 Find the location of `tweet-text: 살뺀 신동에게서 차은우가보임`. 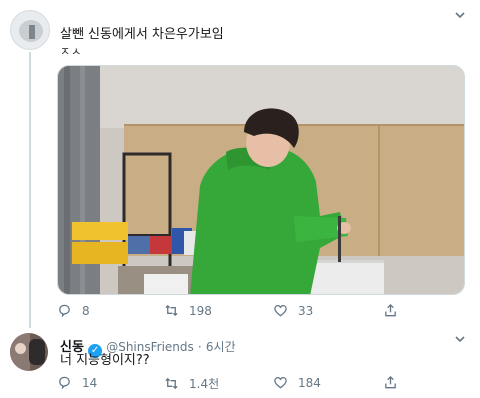

tweet-text: 살뺀 신동에게서 차은우가보임 is located at coordinates (142, 34).